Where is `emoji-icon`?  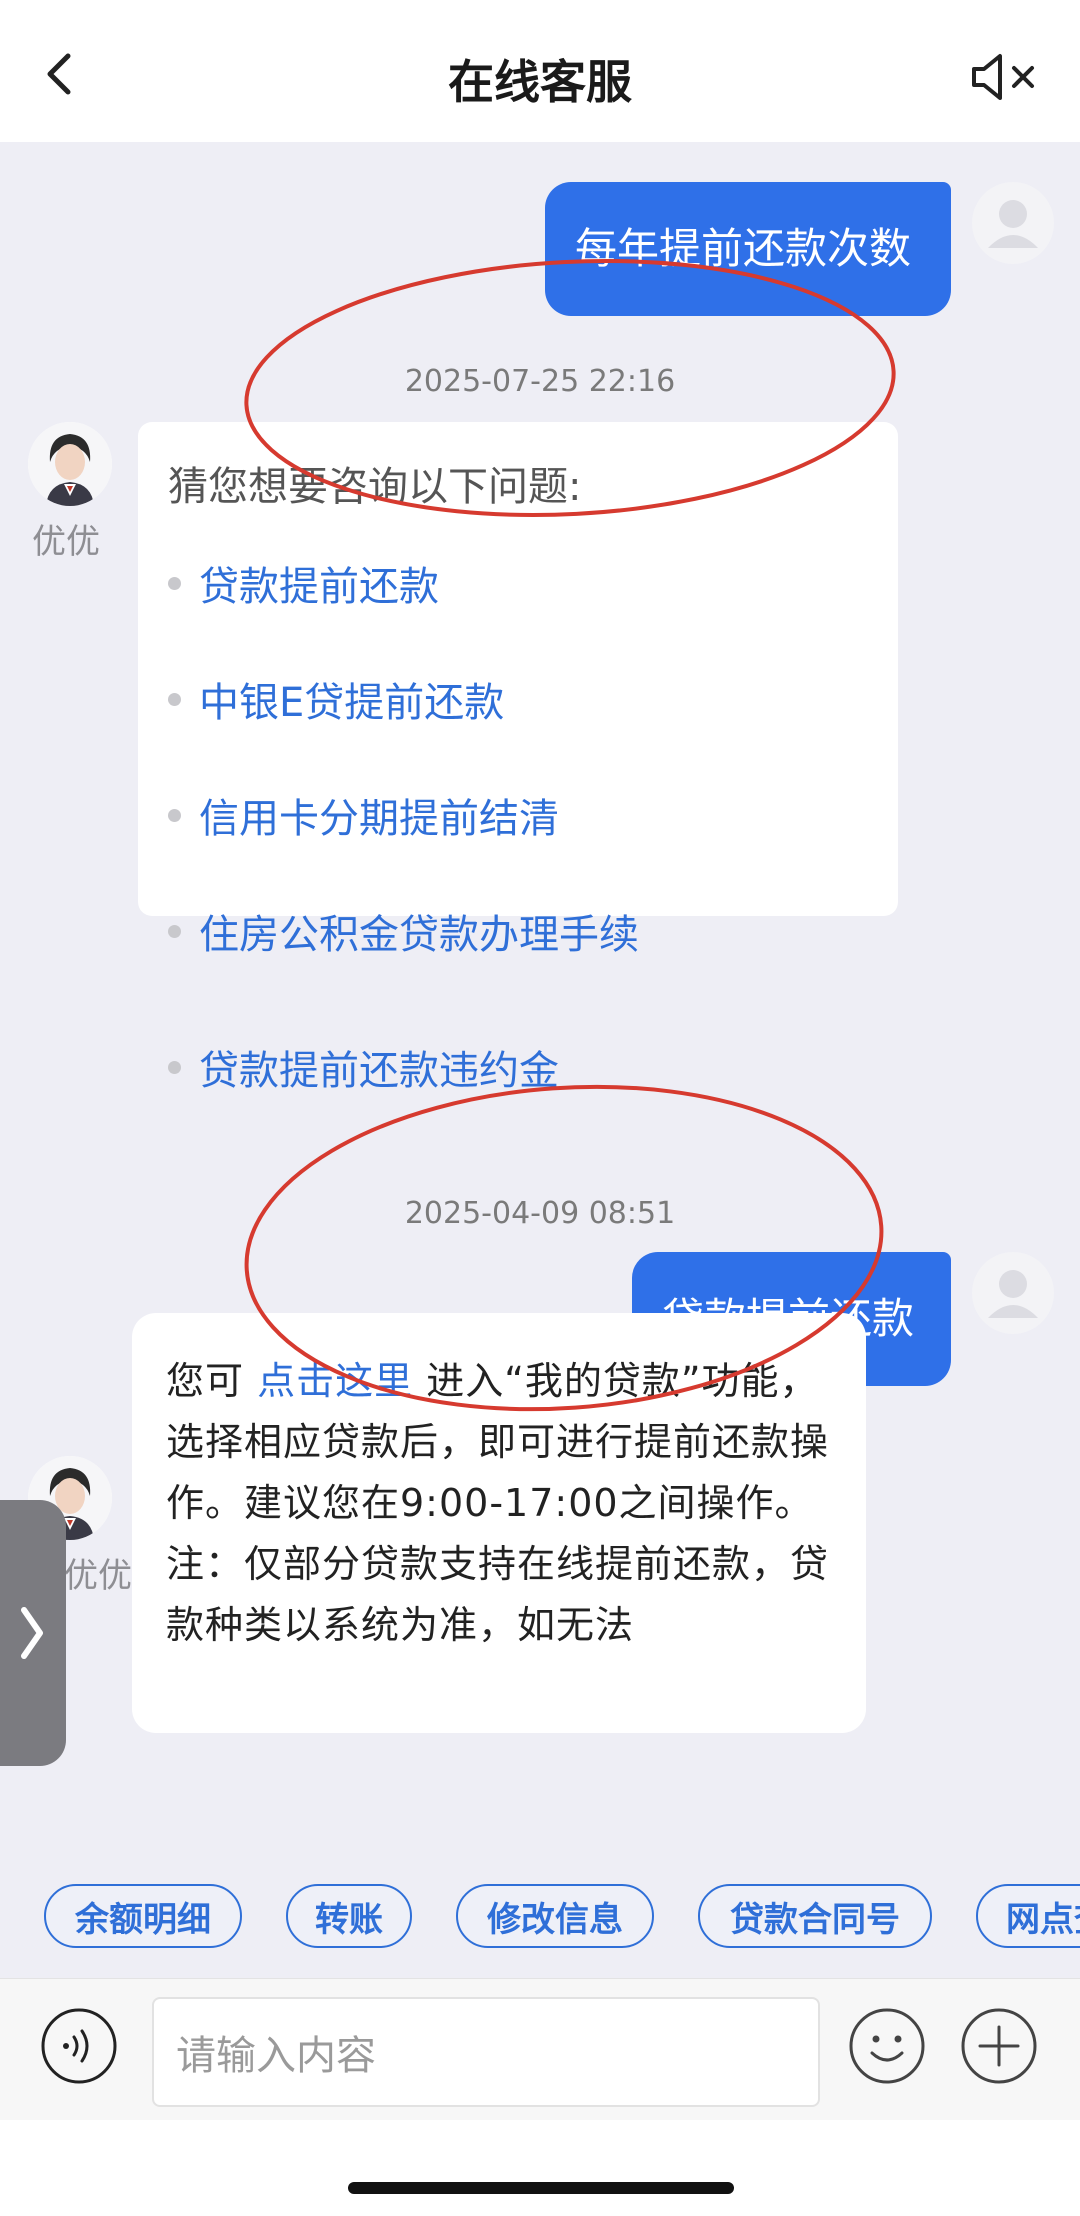
emoji-icon is located at coordinates (887, 2046).